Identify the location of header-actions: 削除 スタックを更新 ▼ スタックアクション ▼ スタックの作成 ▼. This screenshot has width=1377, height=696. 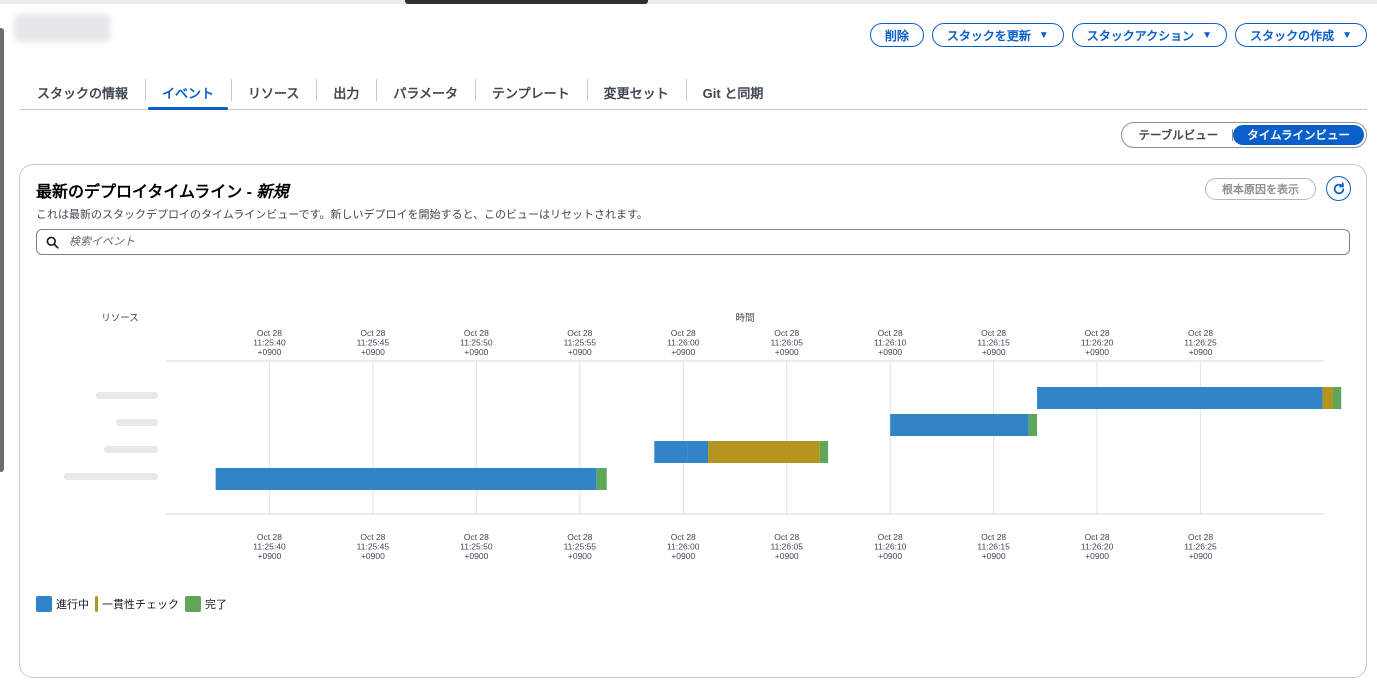
(1118, 35).